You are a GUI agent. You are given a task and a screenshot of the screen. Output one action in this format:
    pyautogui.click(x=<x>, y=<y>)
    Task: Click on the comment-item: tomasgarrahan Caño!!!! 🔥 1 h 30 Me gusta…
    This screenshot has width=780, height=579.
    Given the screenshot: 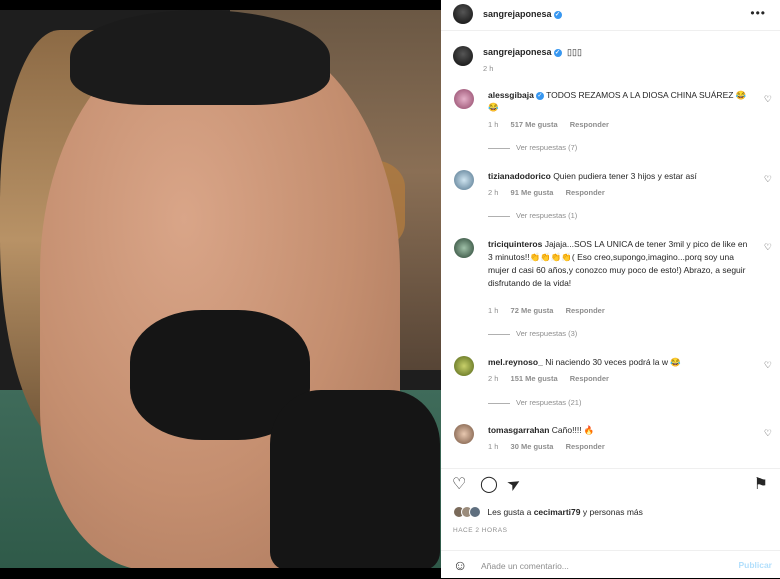 What is the action you would take?
    pyautogui.click(x=610, y=442)
    